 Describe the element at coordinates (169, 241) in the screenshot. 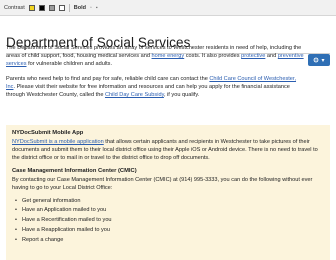

I see `list-item: Report a change` at that location.